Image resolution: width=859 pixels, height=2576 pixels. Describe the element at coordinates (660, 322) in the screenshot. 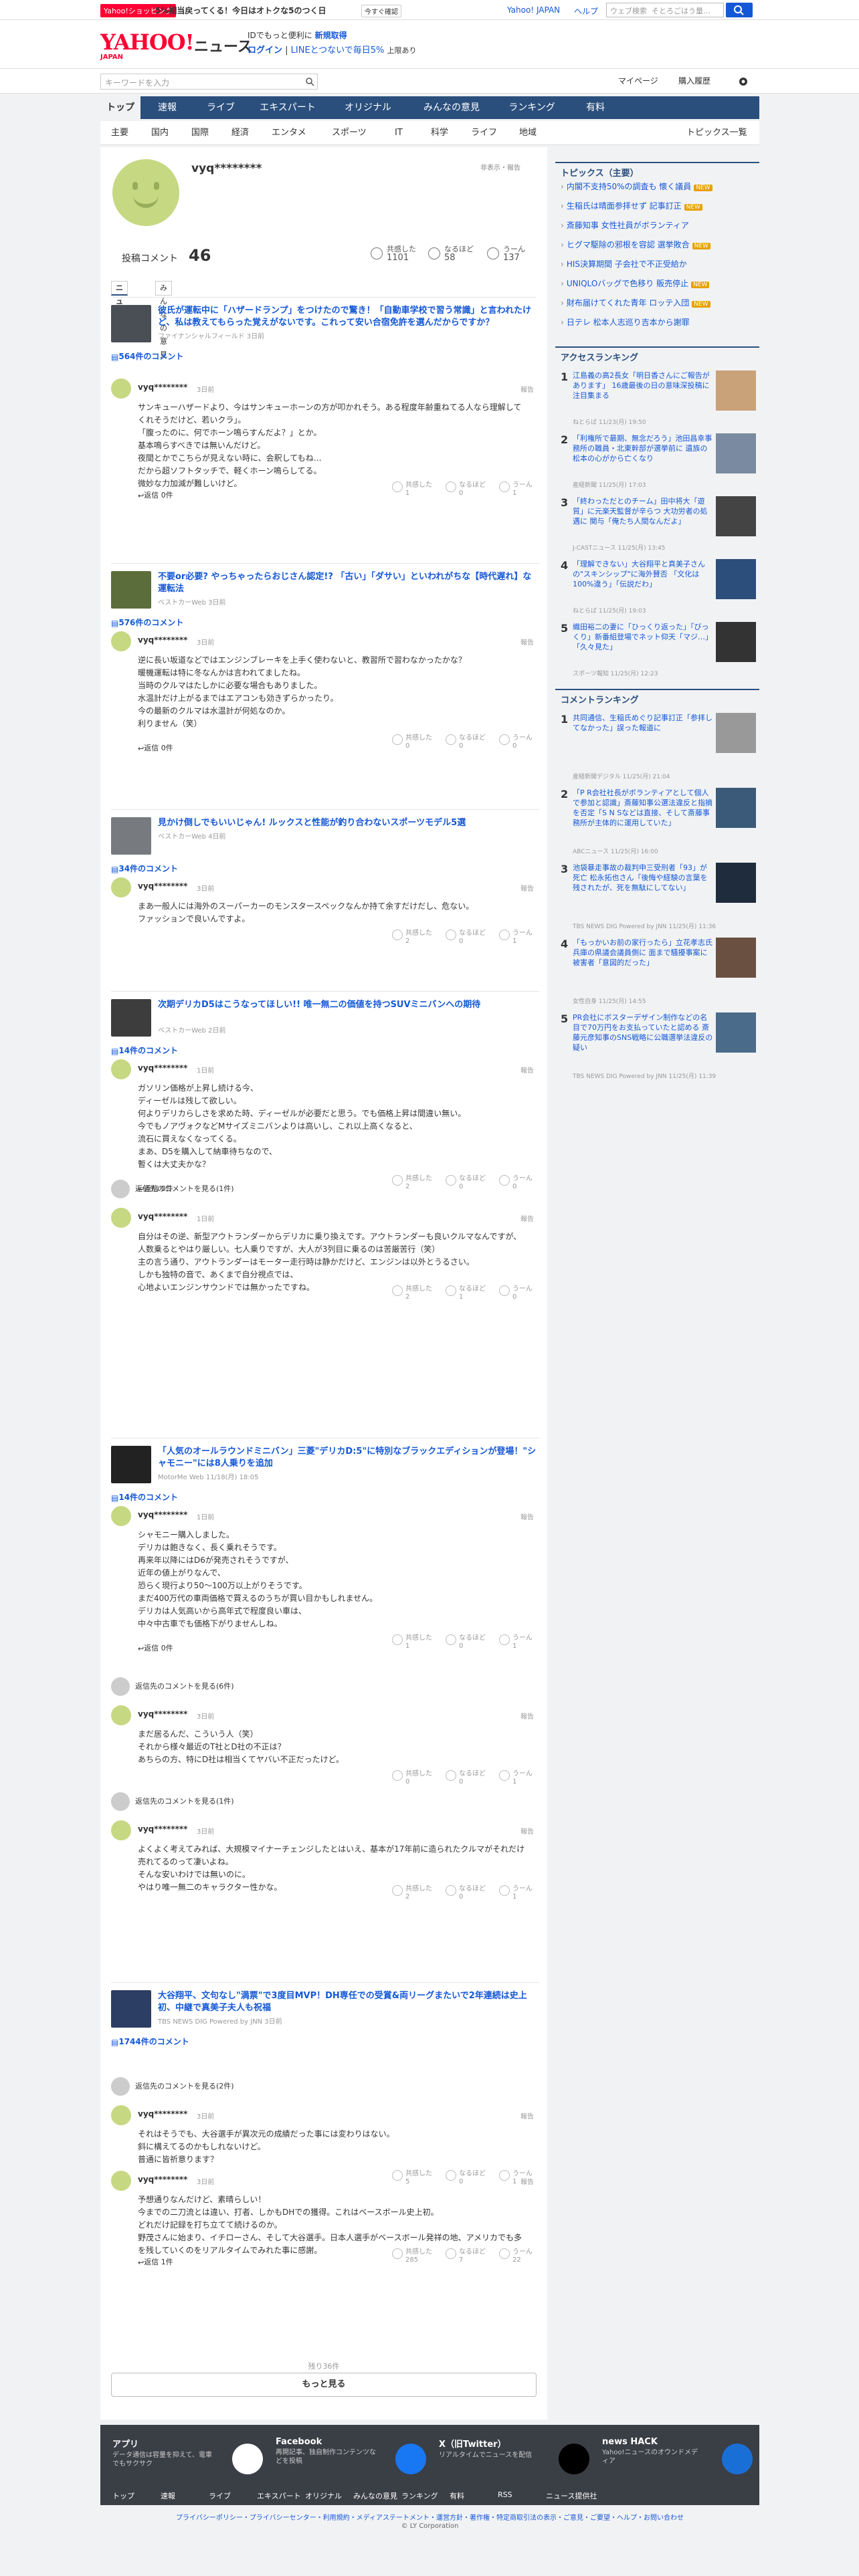

I see `topic-item: › 日テレ 松本人志巡り吉本から謝罪` at that location.